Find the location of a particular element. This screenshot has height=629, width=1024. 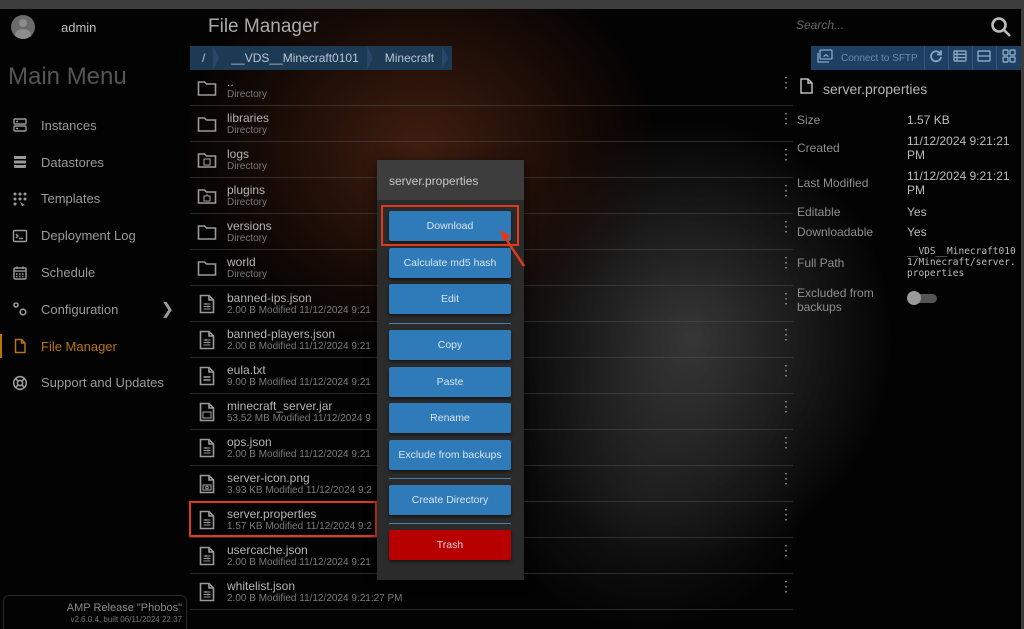

breadcrumb-current: Minecraft is located at coordinates (411, 58).